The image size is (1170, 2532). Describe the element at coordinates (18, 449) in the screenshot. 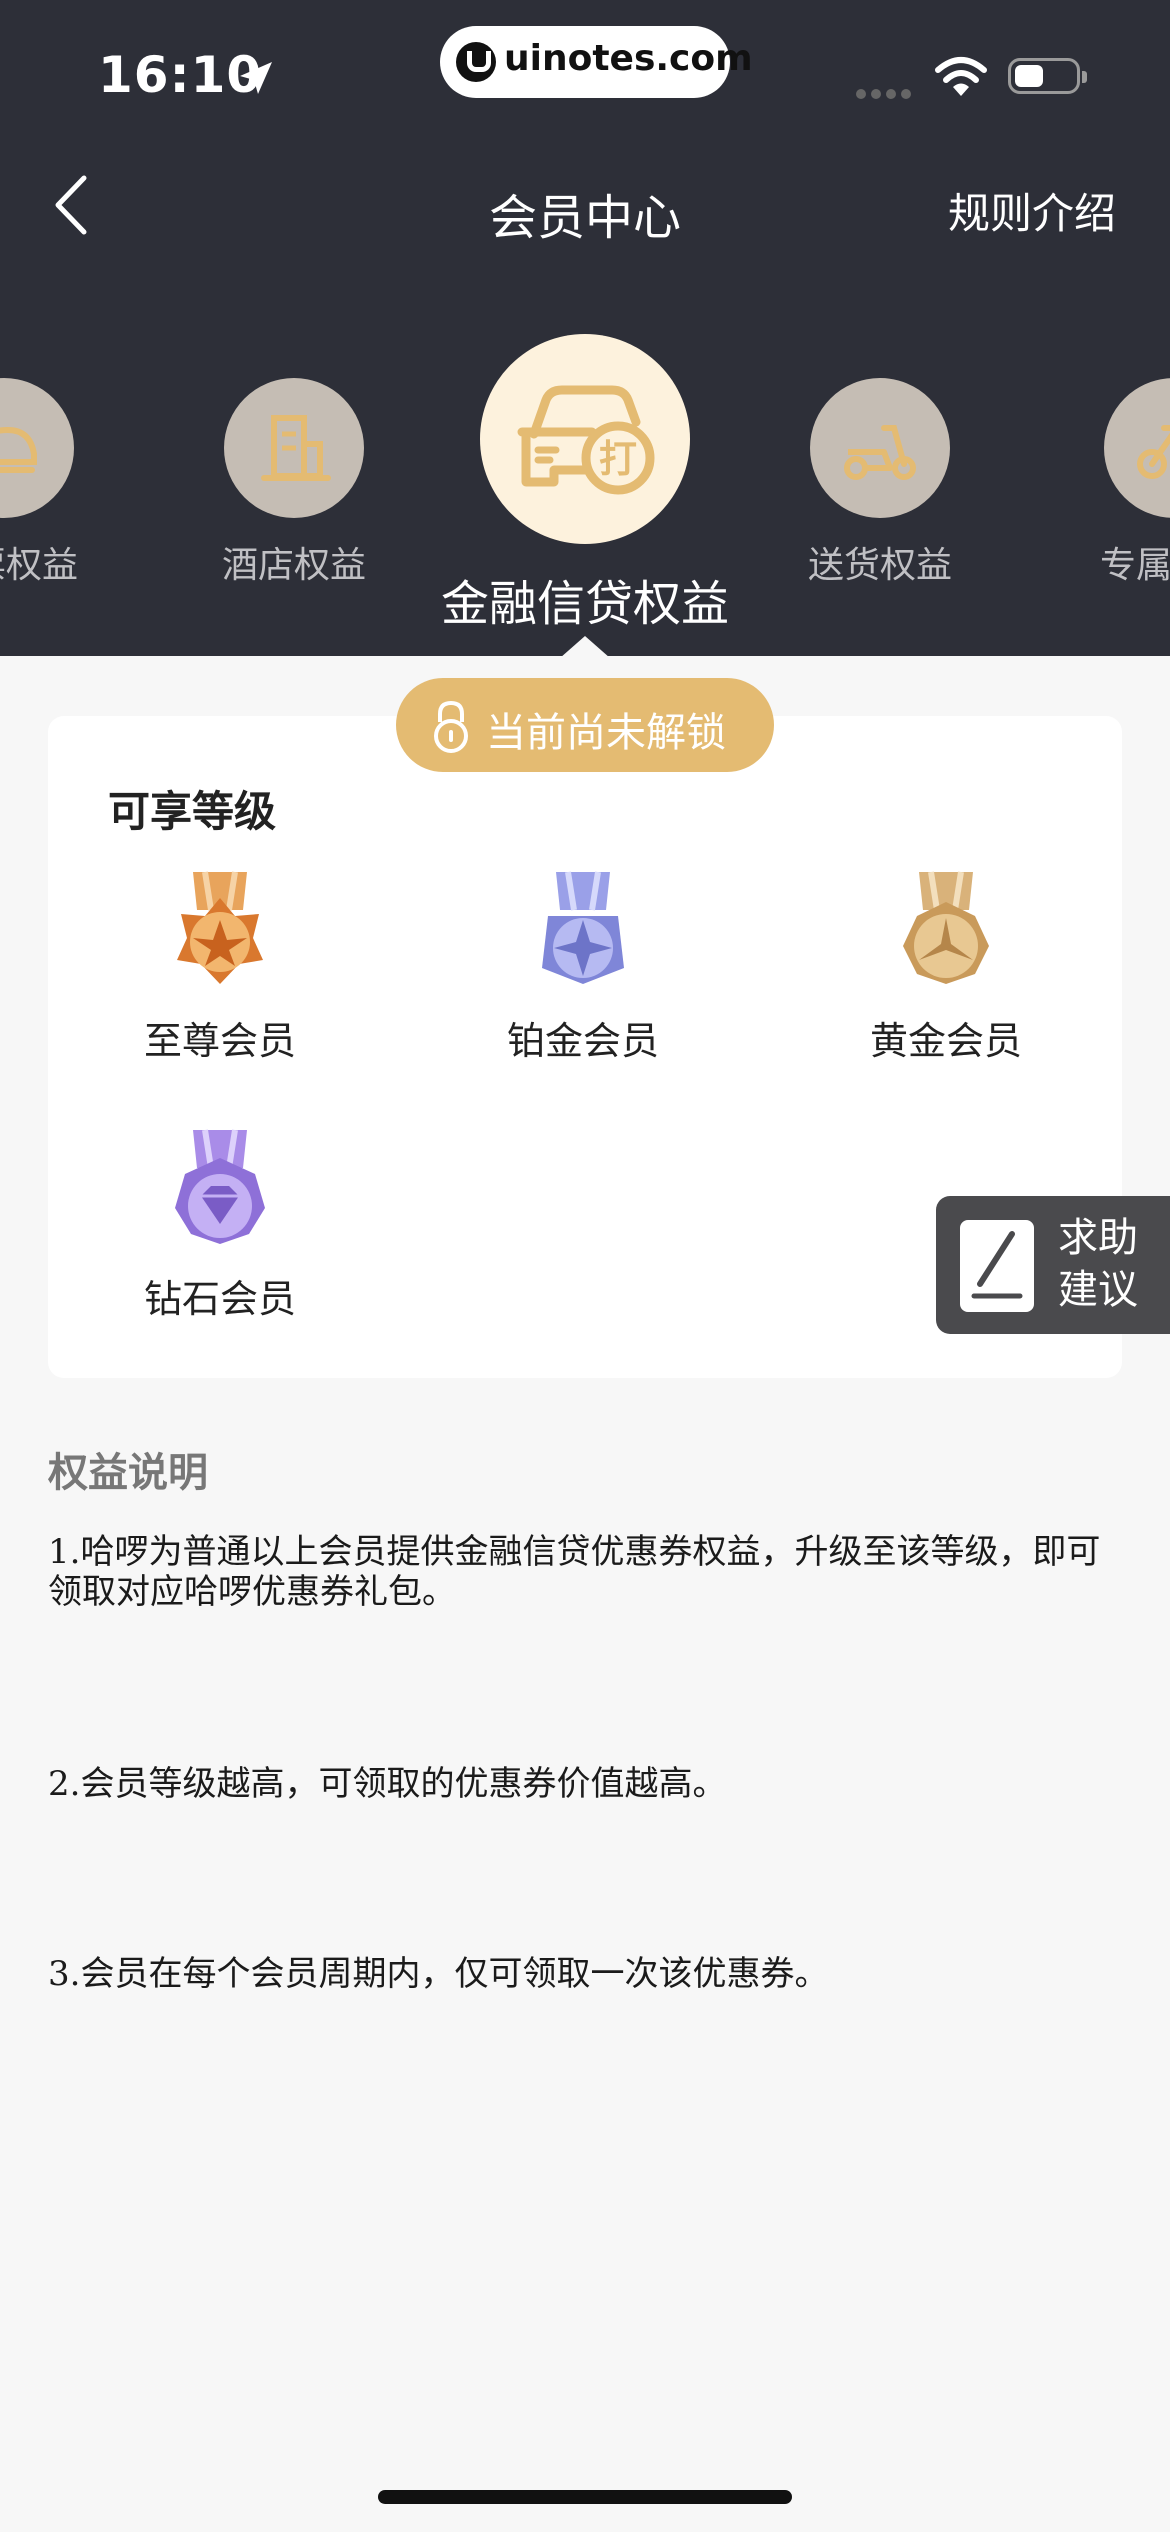

I see `train-icon` at that location.